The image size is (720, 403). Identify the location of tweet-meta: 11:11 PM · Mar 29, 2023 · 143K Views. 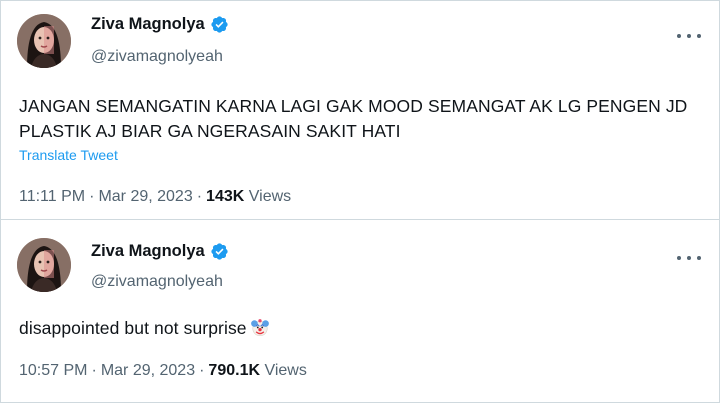
(155, 197).